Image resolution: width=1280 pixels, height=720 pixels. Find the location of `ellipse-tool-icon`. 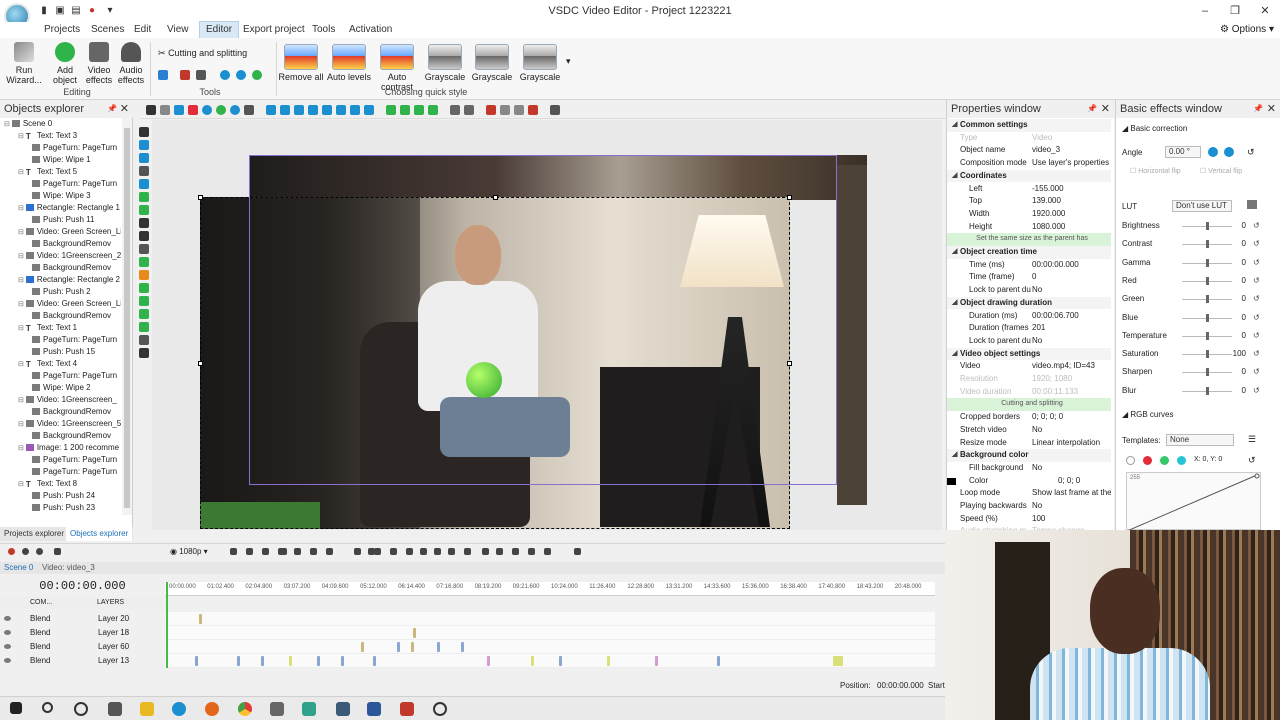

ellipse-tool-icon is located at coordinates (144, 197).